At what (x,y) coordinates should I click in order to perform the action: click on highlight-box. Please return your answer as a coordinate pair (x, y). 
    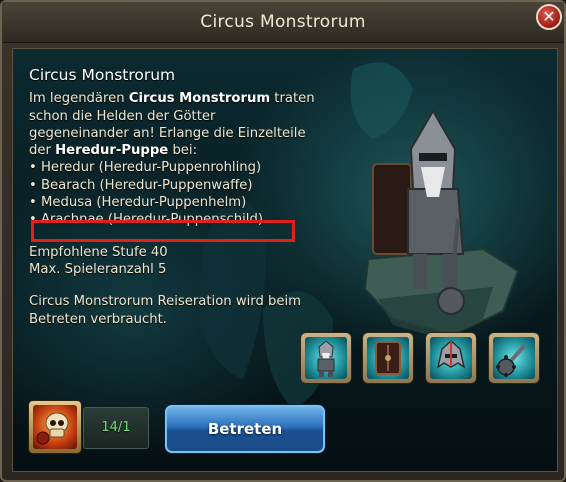
    Looking at the image, I should click on (163, 231).